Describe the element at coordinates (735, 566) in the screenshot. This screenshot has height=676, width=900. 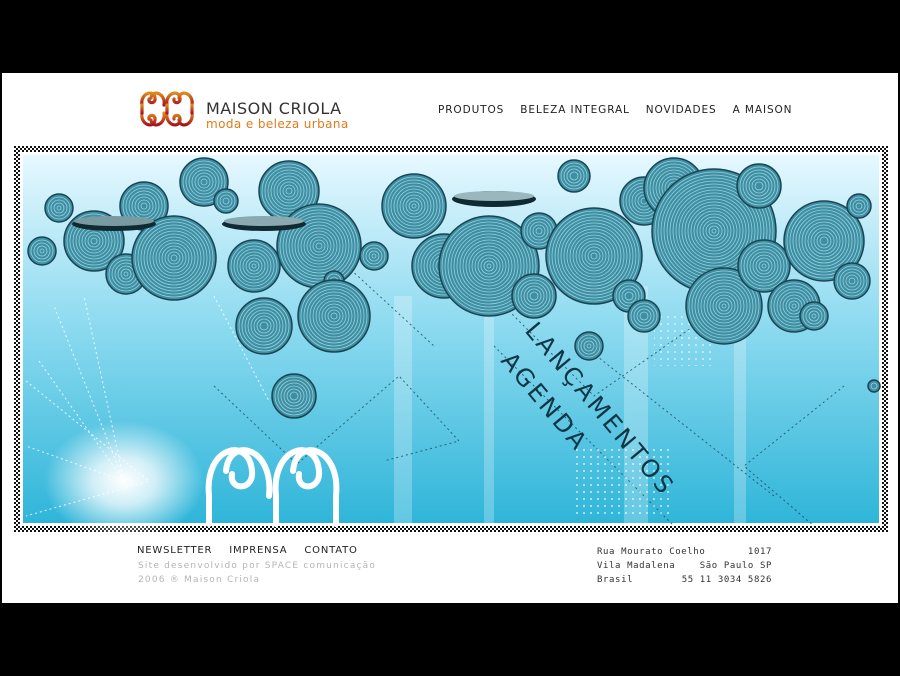
I see `address-city: São Paulo SP` at that location.